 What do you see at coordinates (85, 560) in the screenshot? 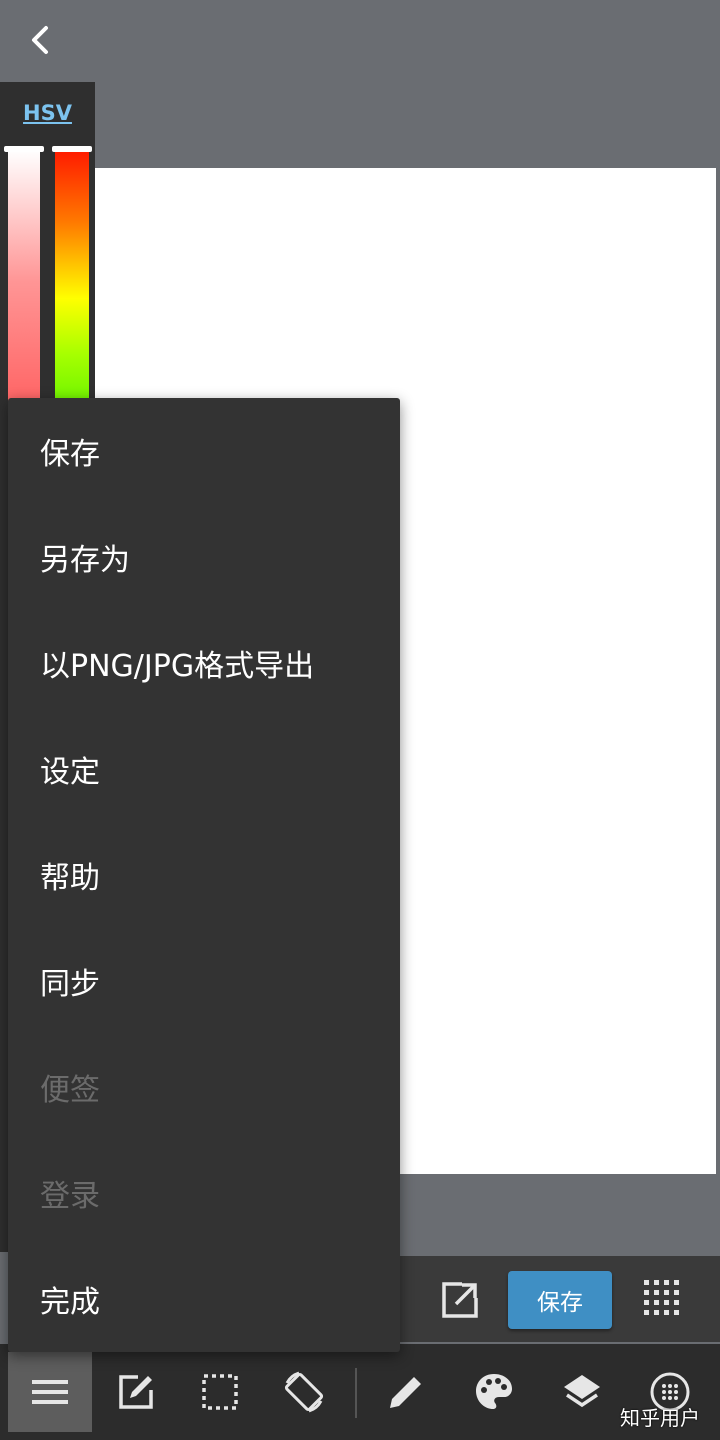
I see `menu-item-label: 另存为` at bounding box center [85, 560].